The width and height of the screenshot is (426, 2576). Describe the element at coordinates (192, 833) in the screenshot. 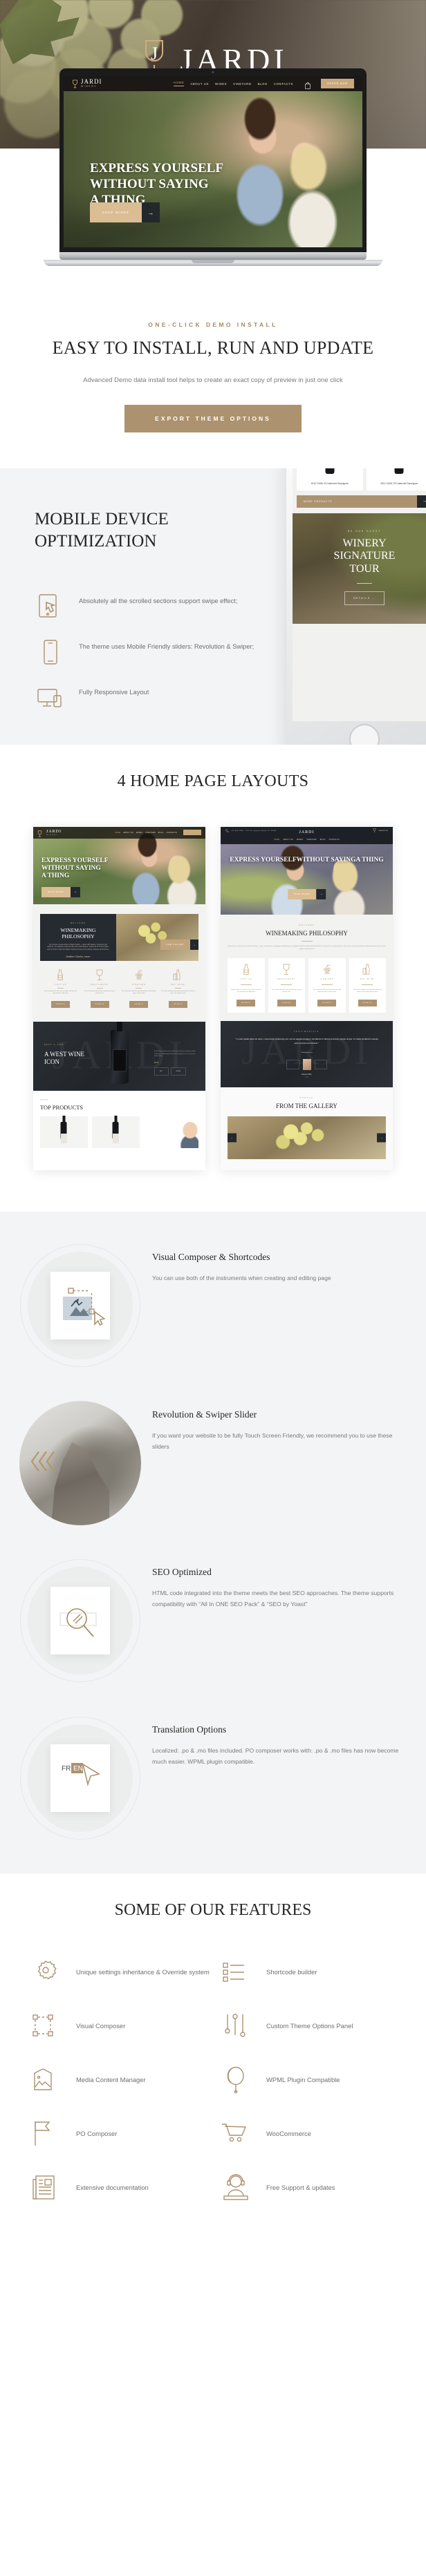

I see `layout1-cta-button` at that location.